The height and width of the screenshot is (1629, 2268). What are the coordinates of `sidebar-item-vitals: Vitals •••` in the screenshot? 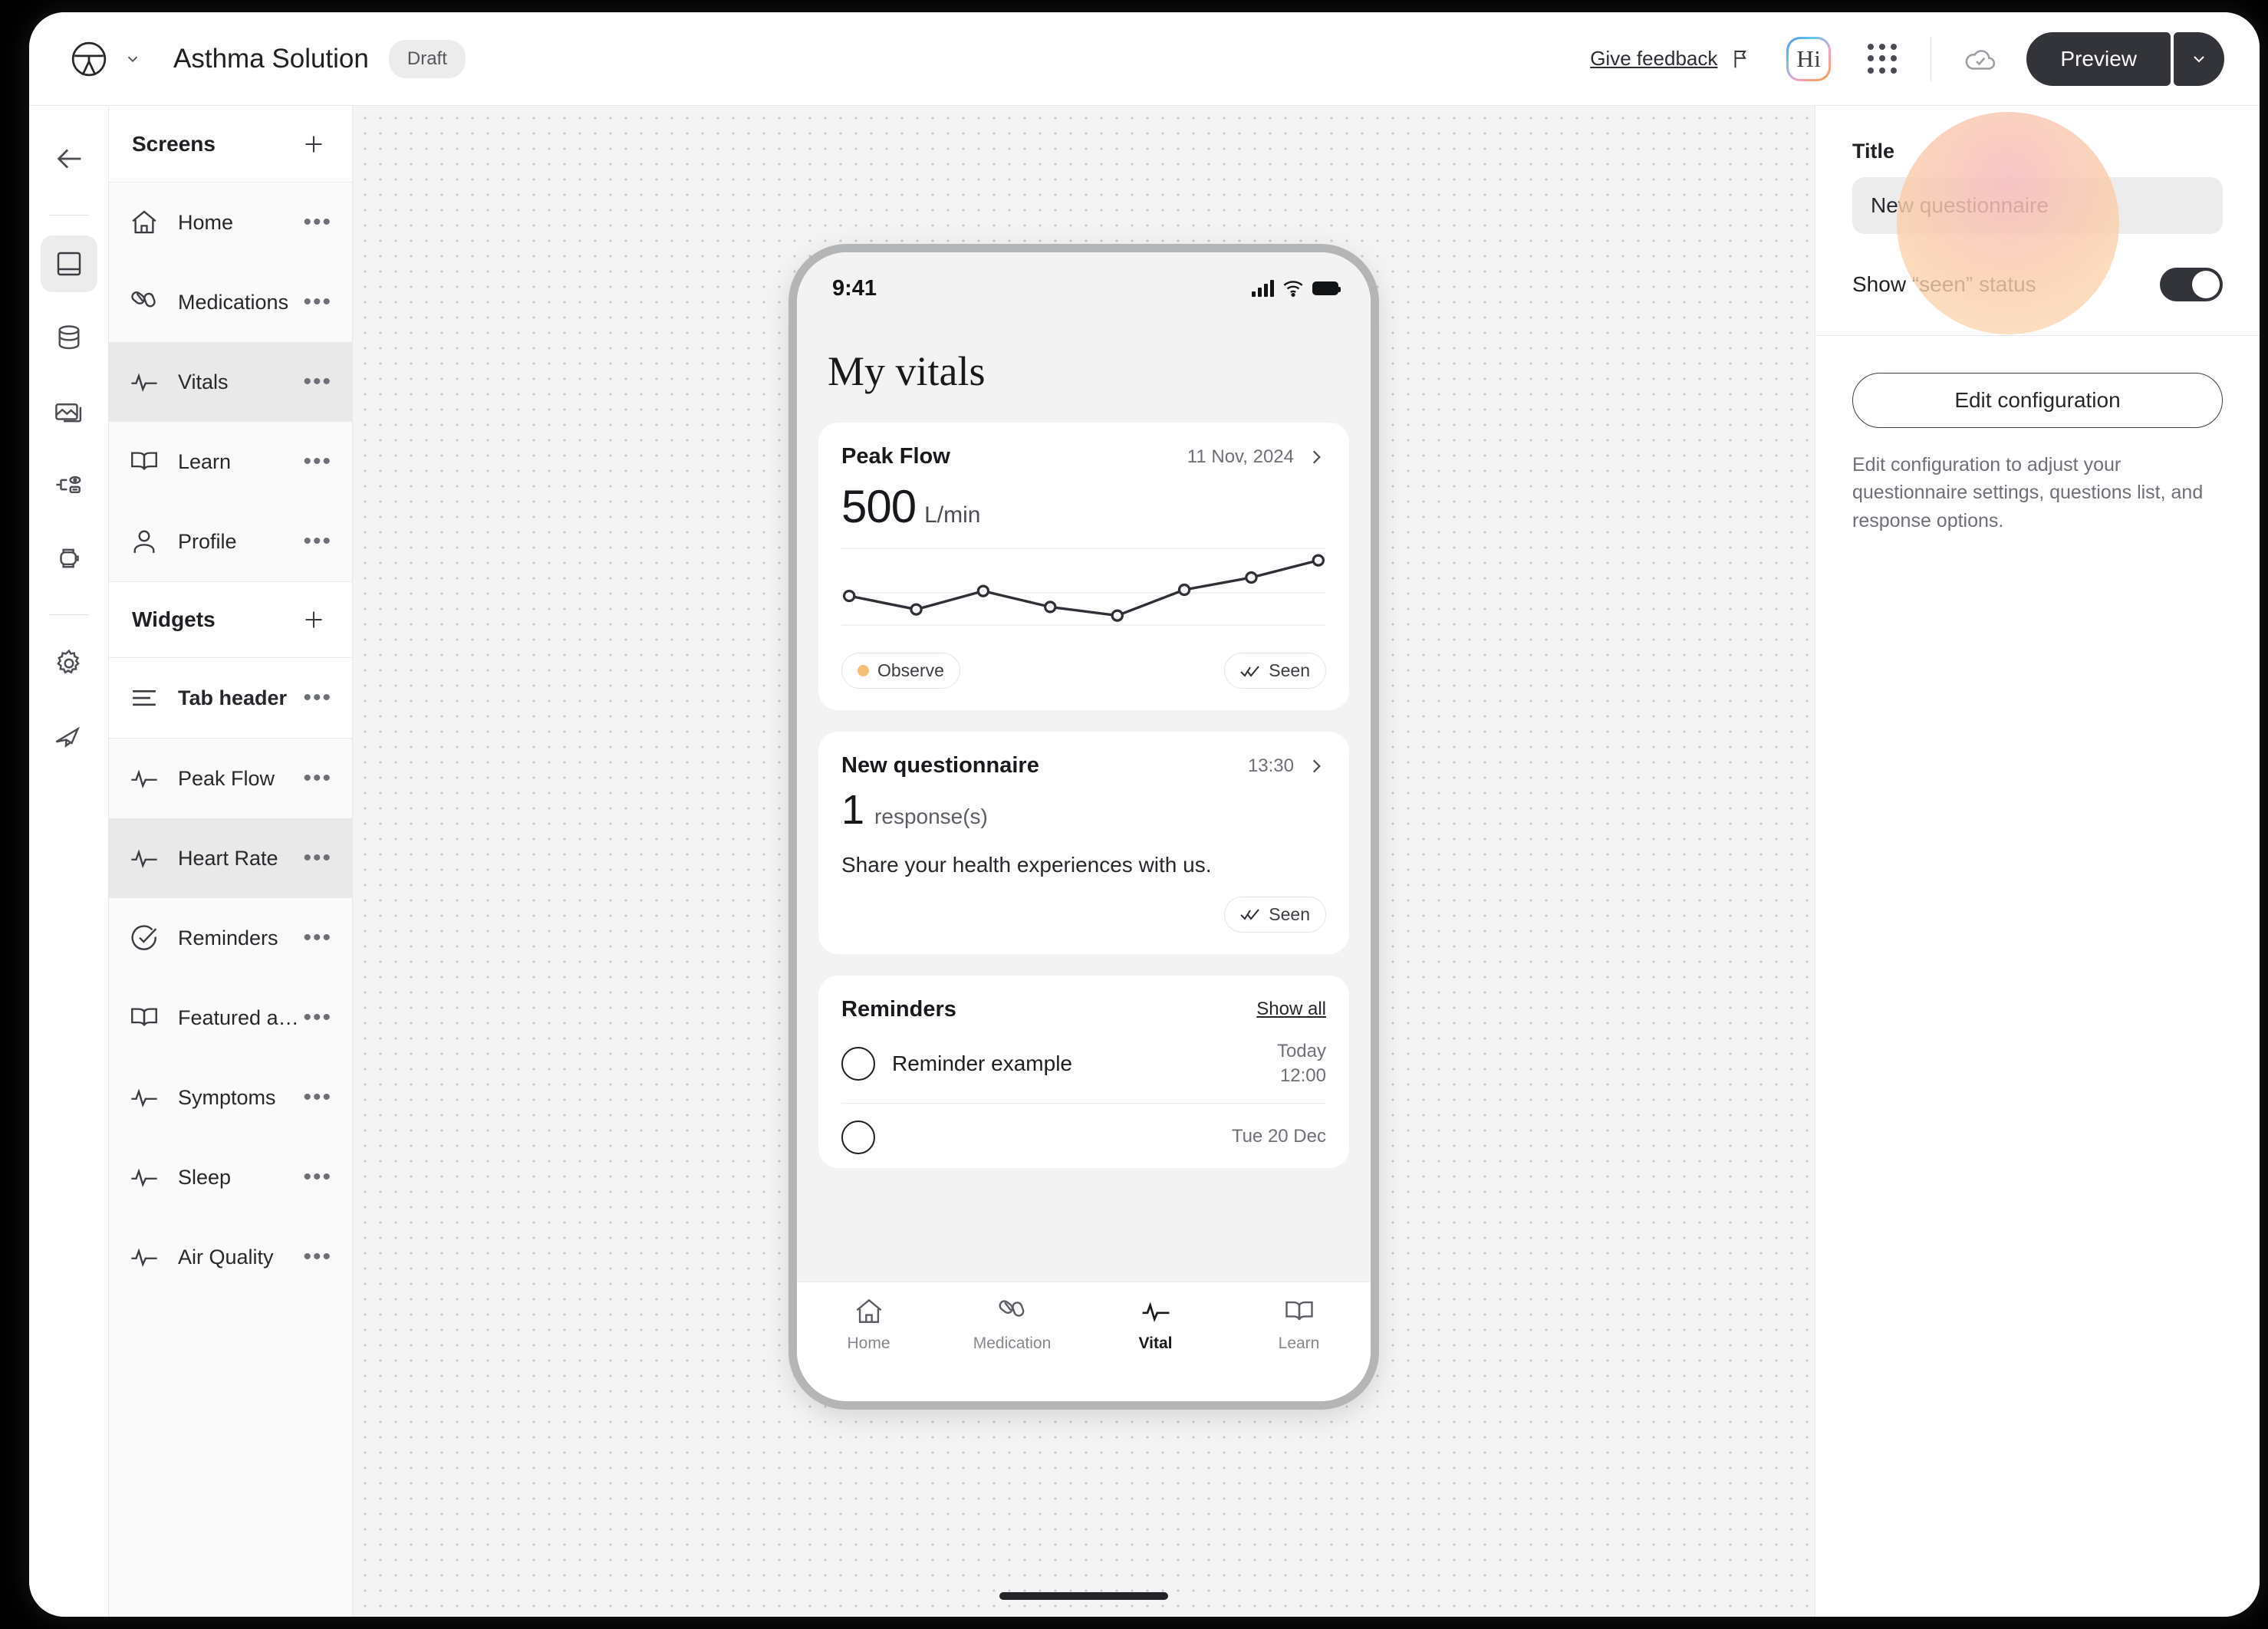 It's located at (231, 382).